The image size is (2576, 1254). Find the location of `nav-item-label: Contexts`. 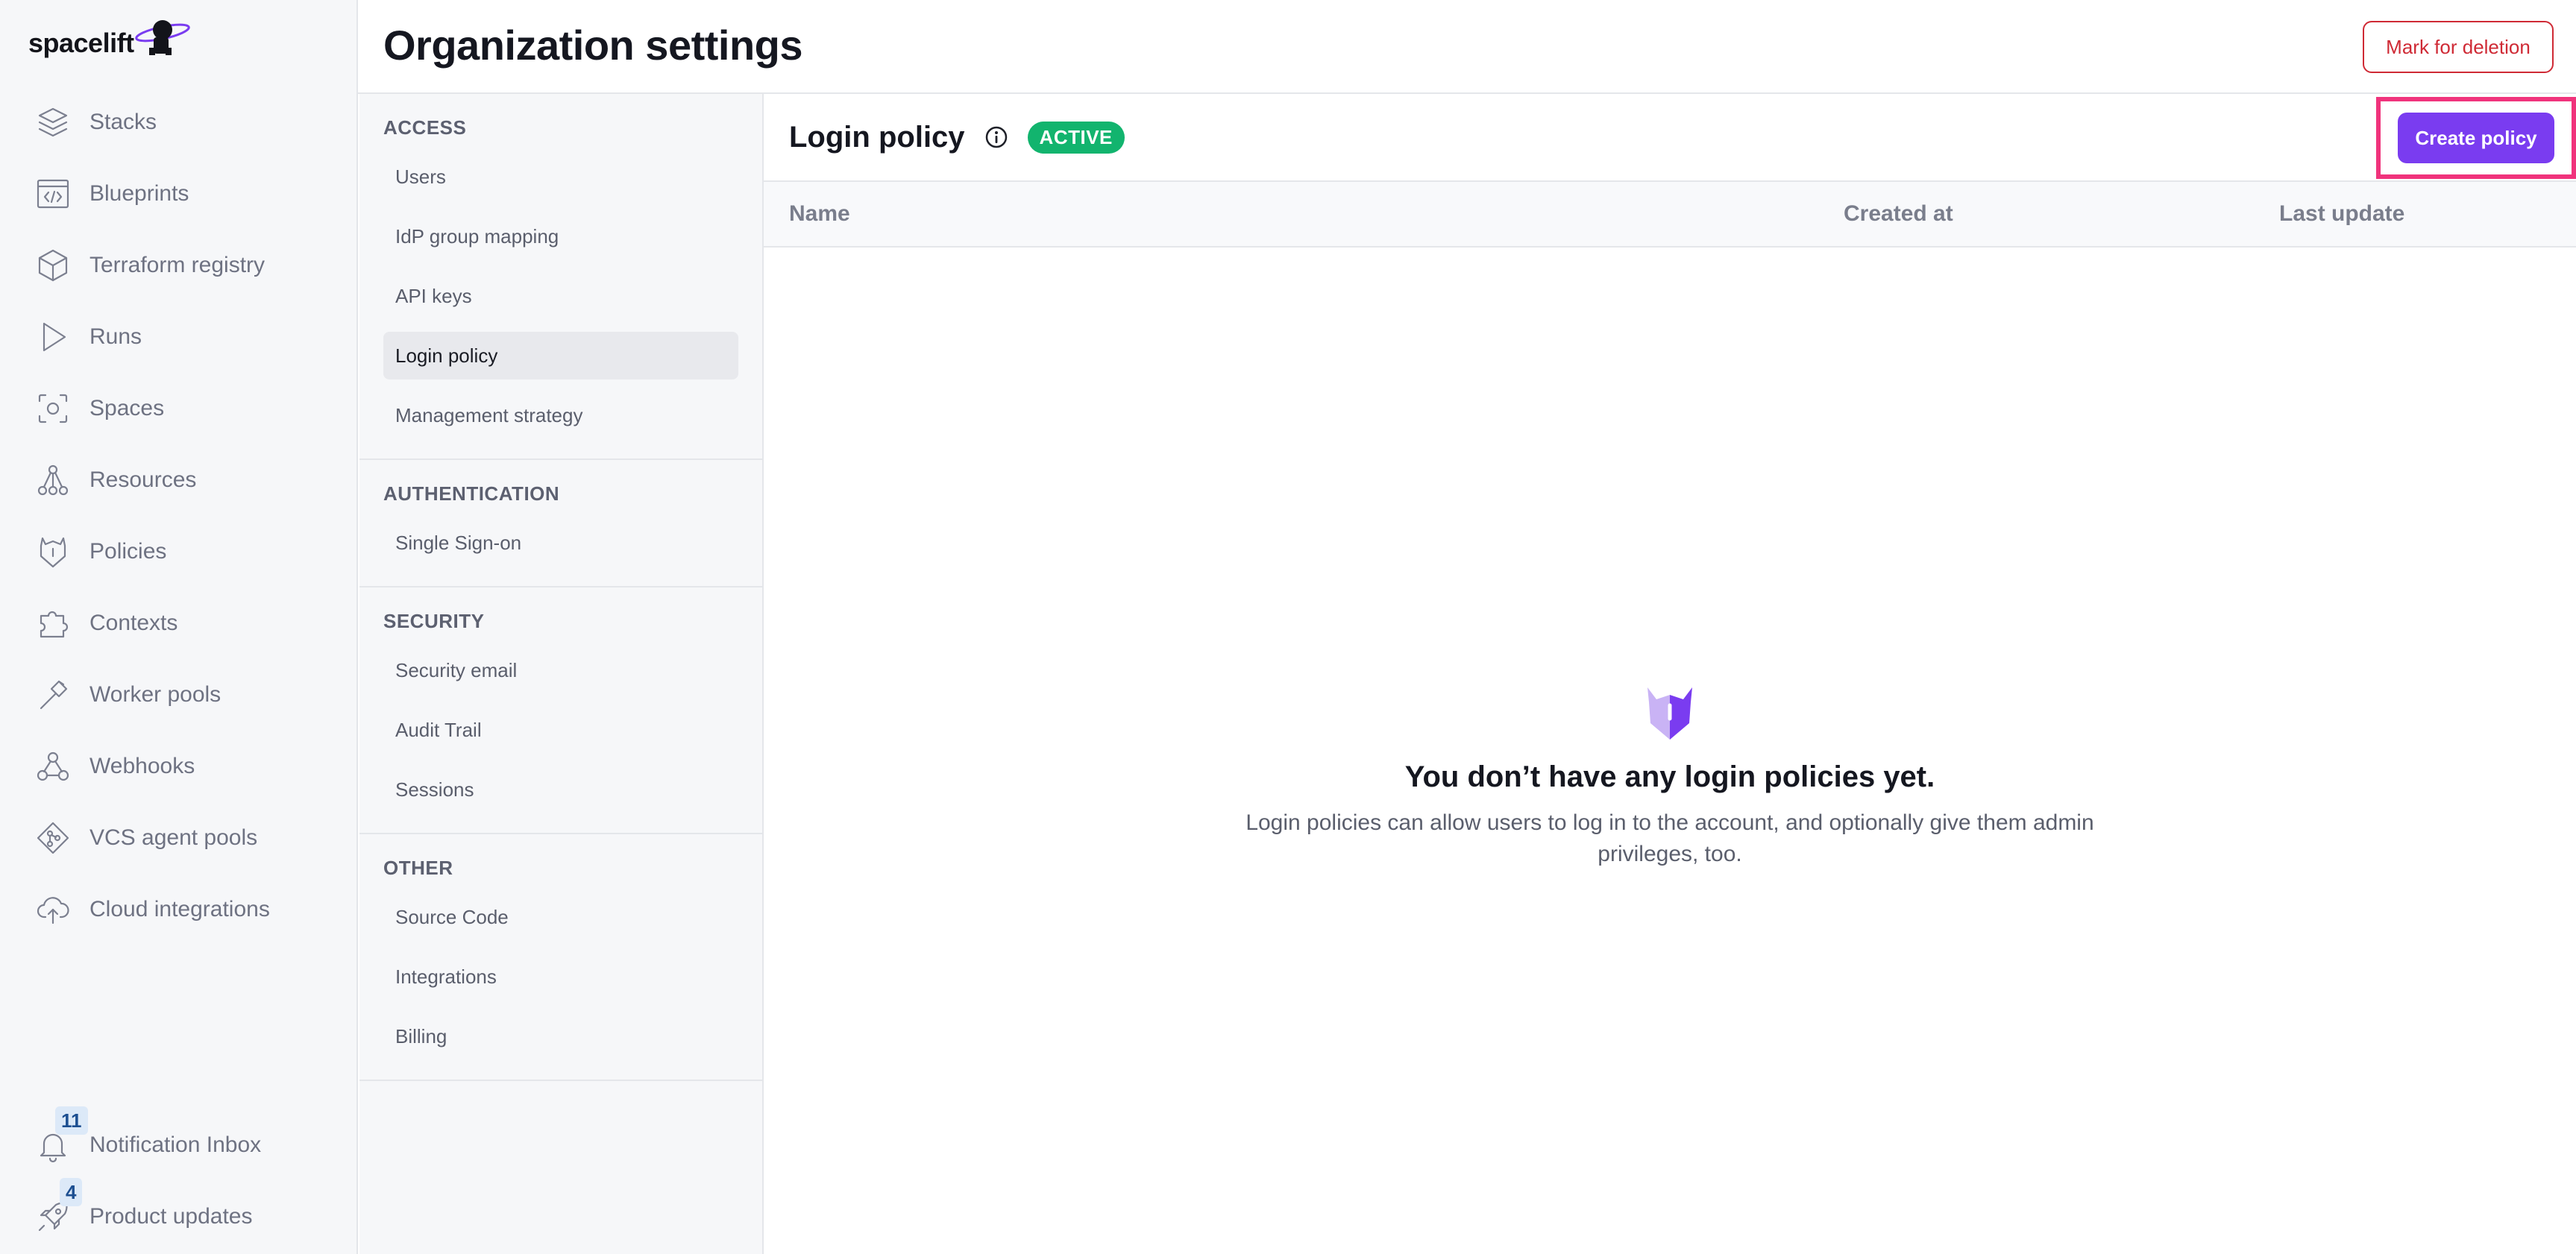

nav-item-label: Contexts is located at coordinates (133, 623).